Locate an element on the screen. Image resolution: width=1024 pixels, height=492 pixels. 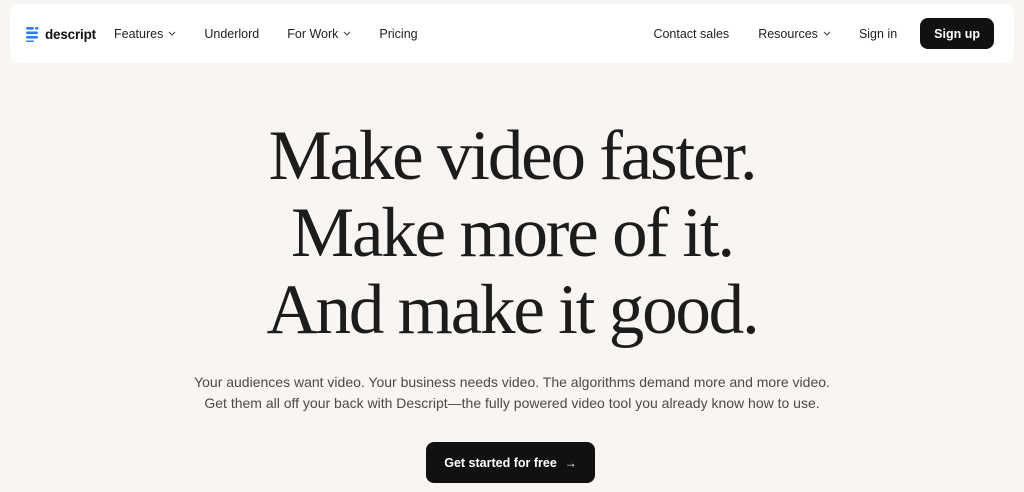
nav-for-work-label: For Work is located at coordinates (313, 33).